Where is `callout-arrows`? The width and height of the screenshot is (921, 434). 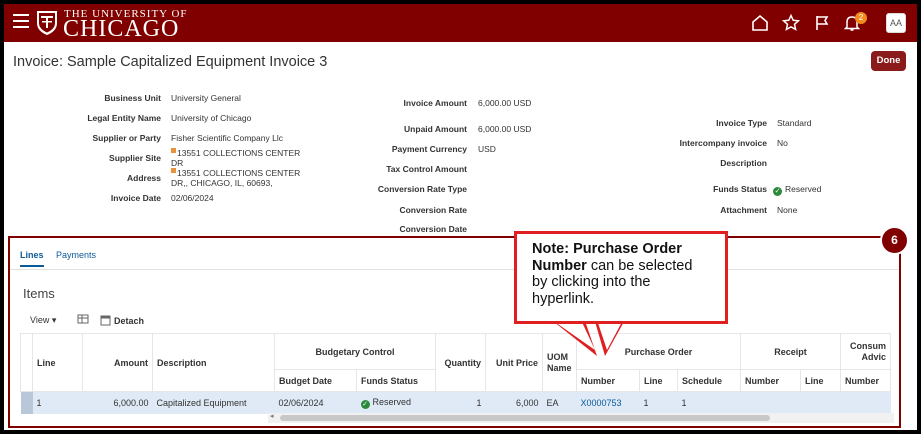 callout-arrows is located at coordinates (587, 337).